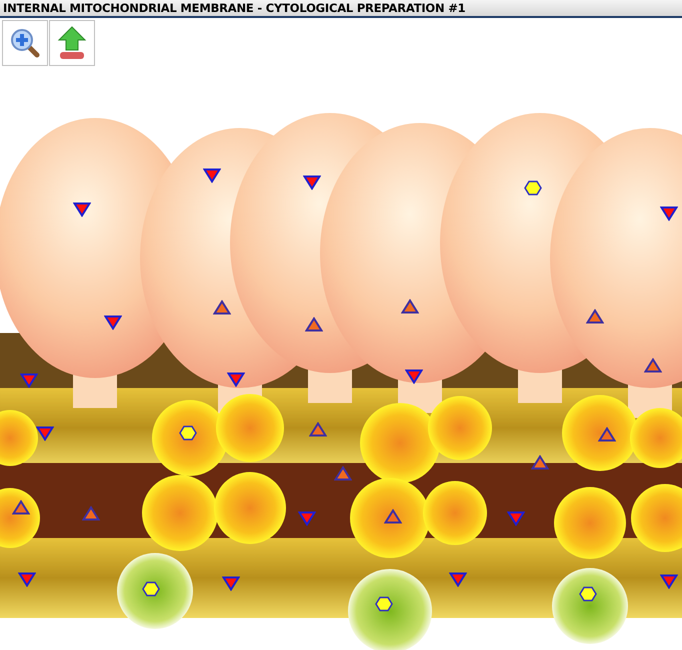 This screenshot has height=650, width=682. I want to click on magnifier-plus-icon, so click(25, 43).